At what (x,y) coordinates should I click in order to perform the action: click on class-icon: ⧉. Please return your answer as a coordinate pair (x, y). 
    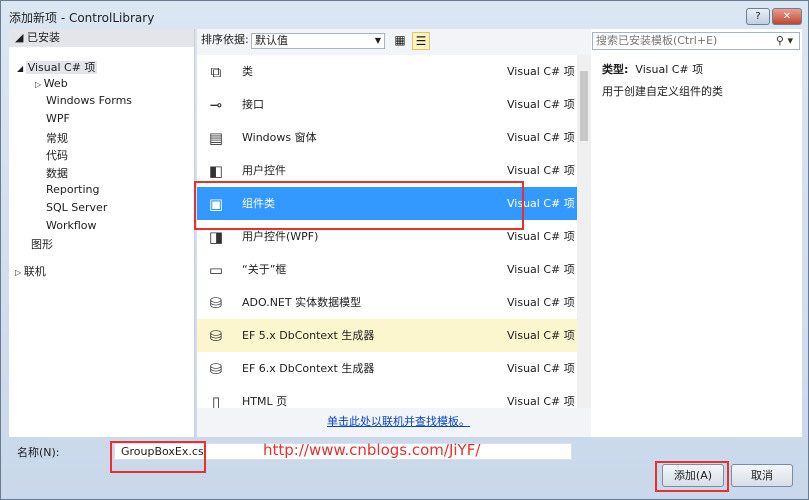
    Looking at the image, I should click on (216, 72).